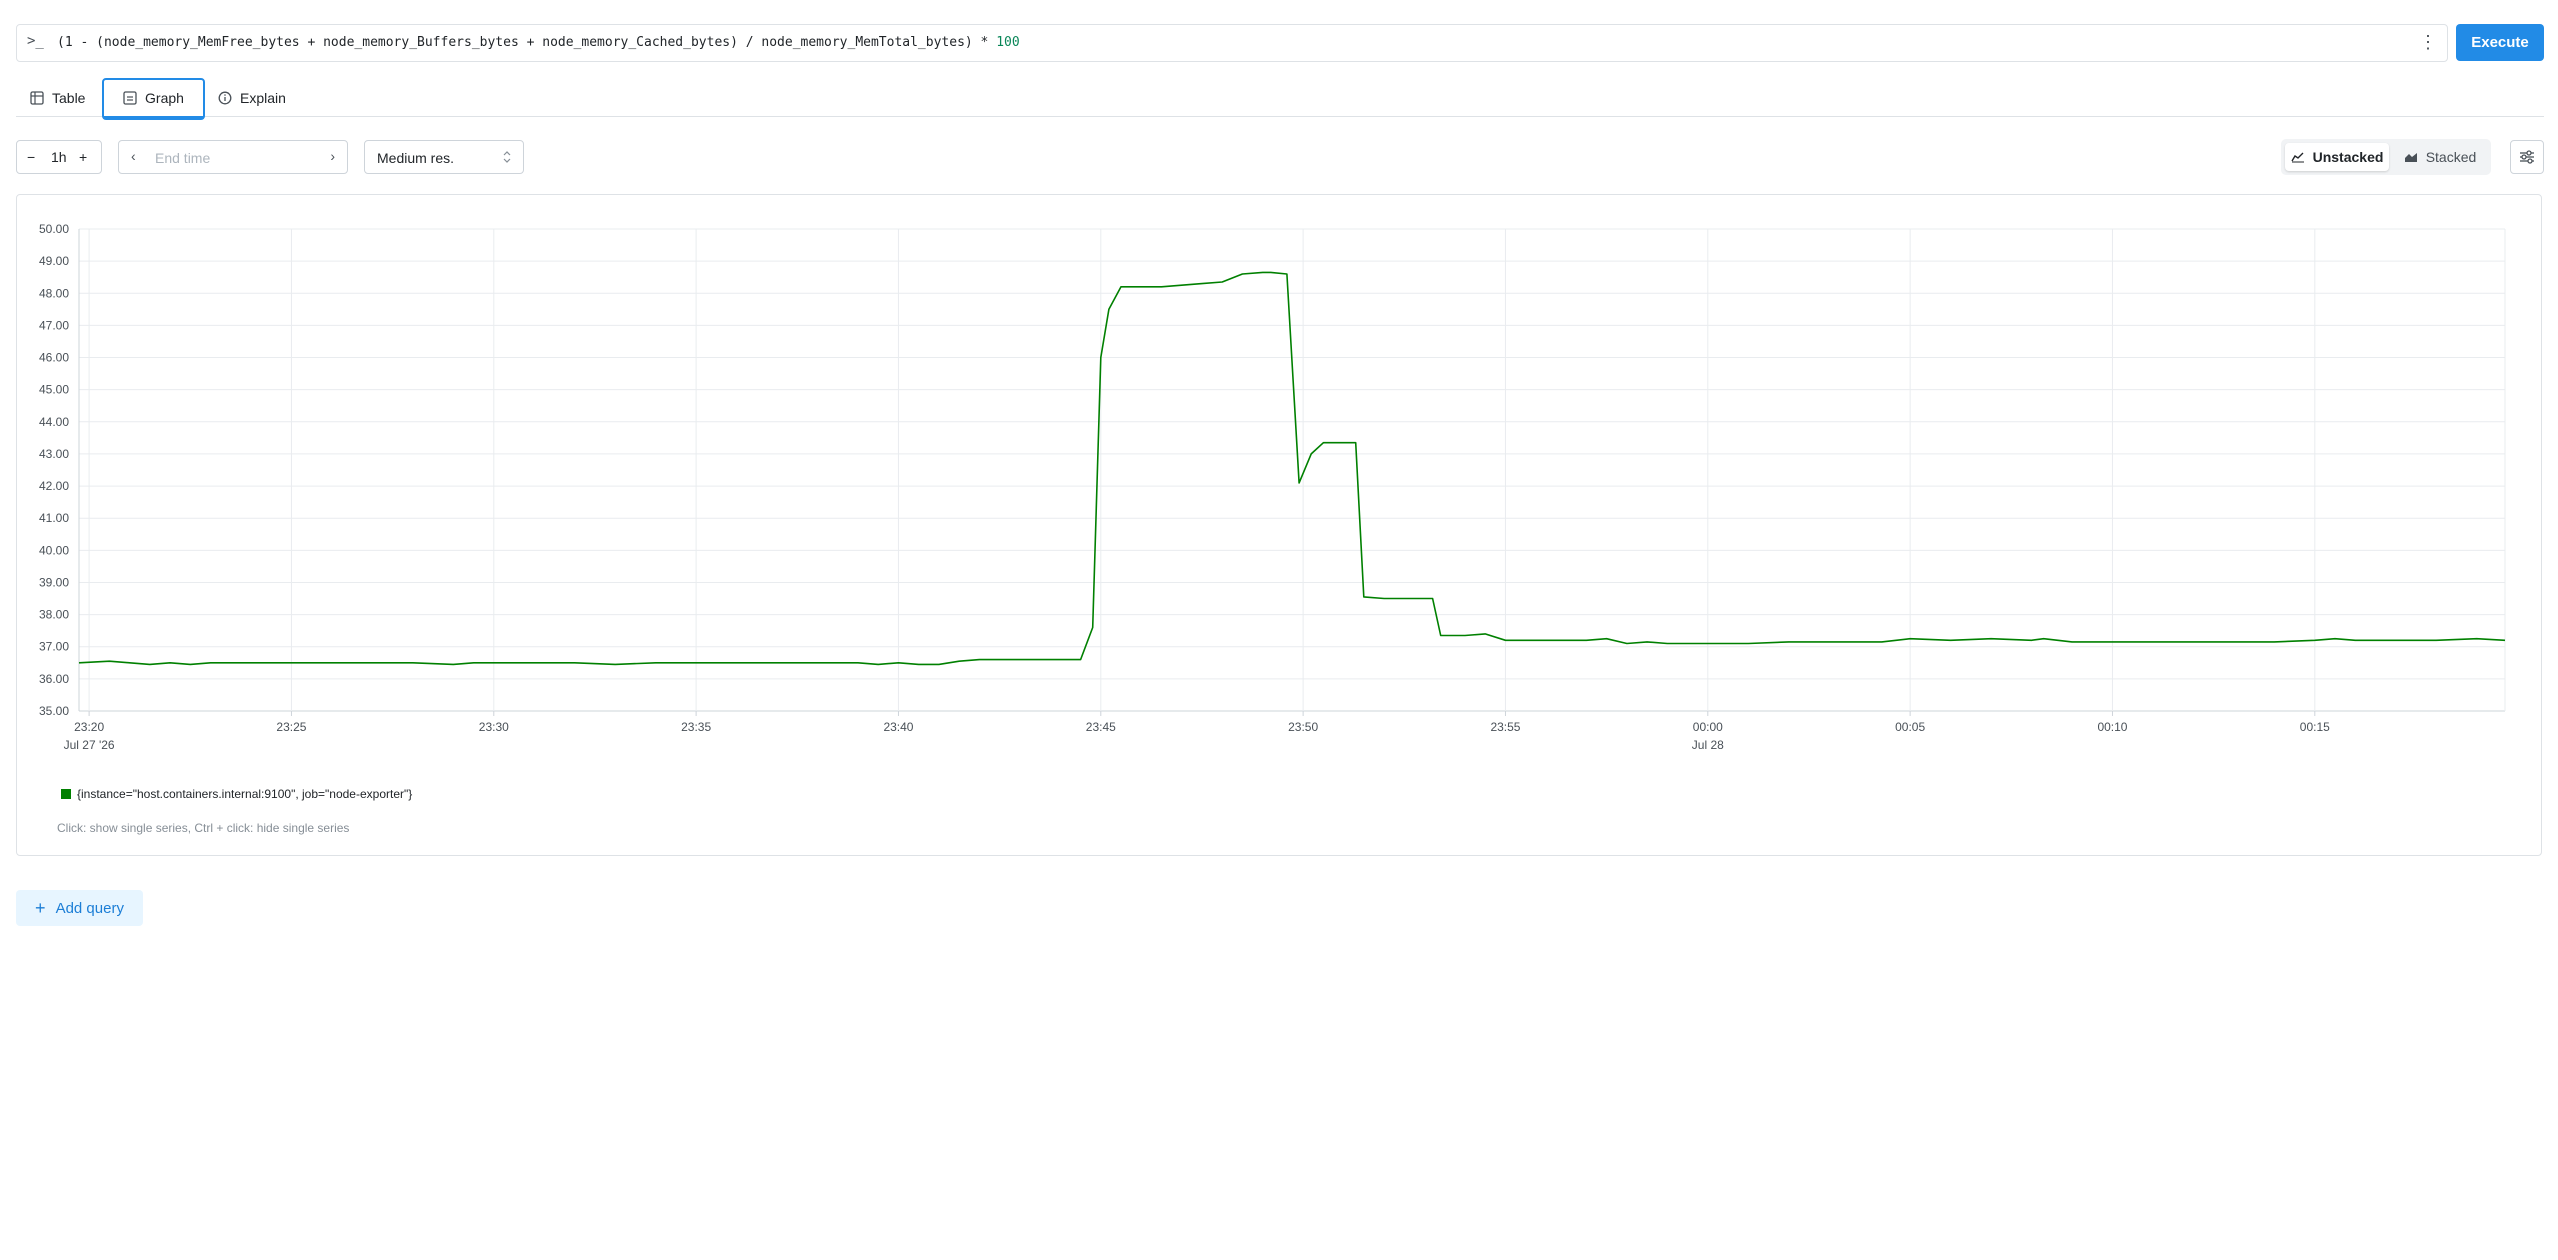  I want to click on y-tick-label: 39.00, so click(54, 582).